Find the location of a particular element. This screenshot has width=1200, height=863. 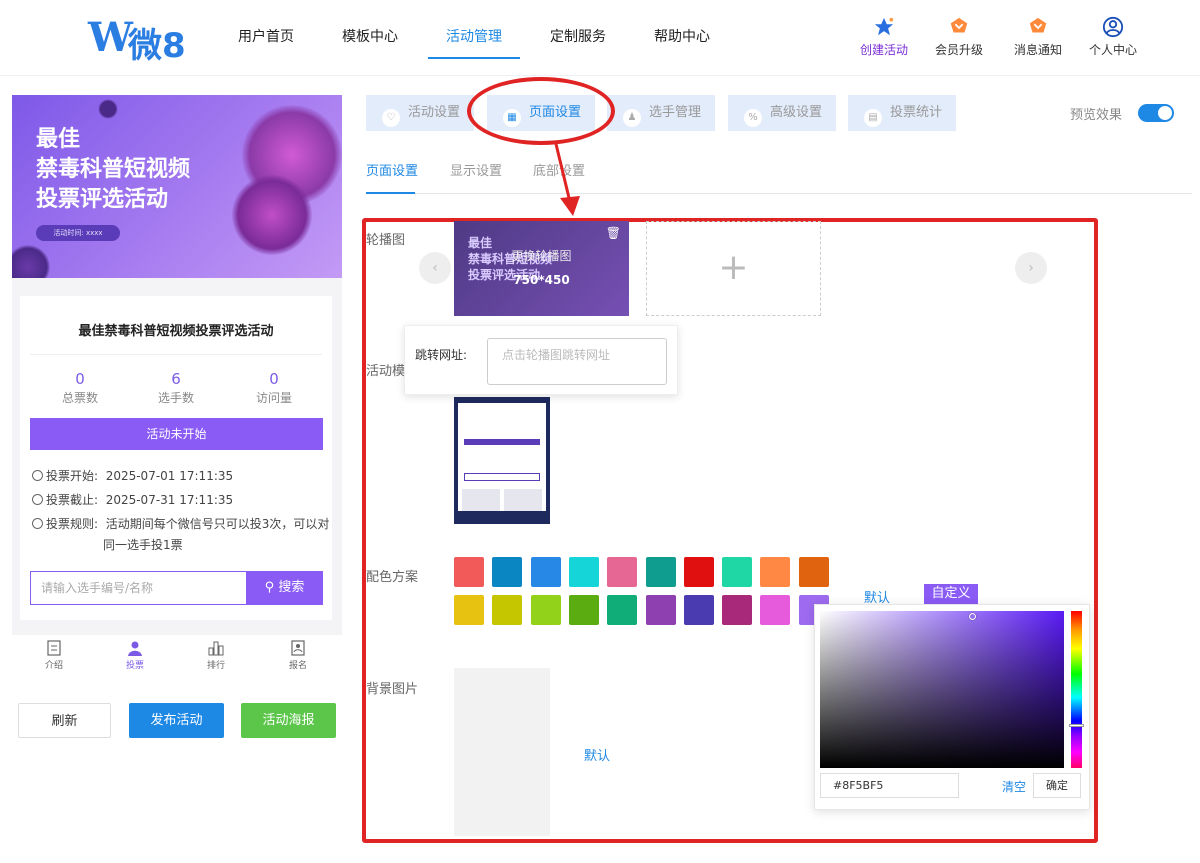

color-custom-button: 自定义 is located at coordinates (951, 594).